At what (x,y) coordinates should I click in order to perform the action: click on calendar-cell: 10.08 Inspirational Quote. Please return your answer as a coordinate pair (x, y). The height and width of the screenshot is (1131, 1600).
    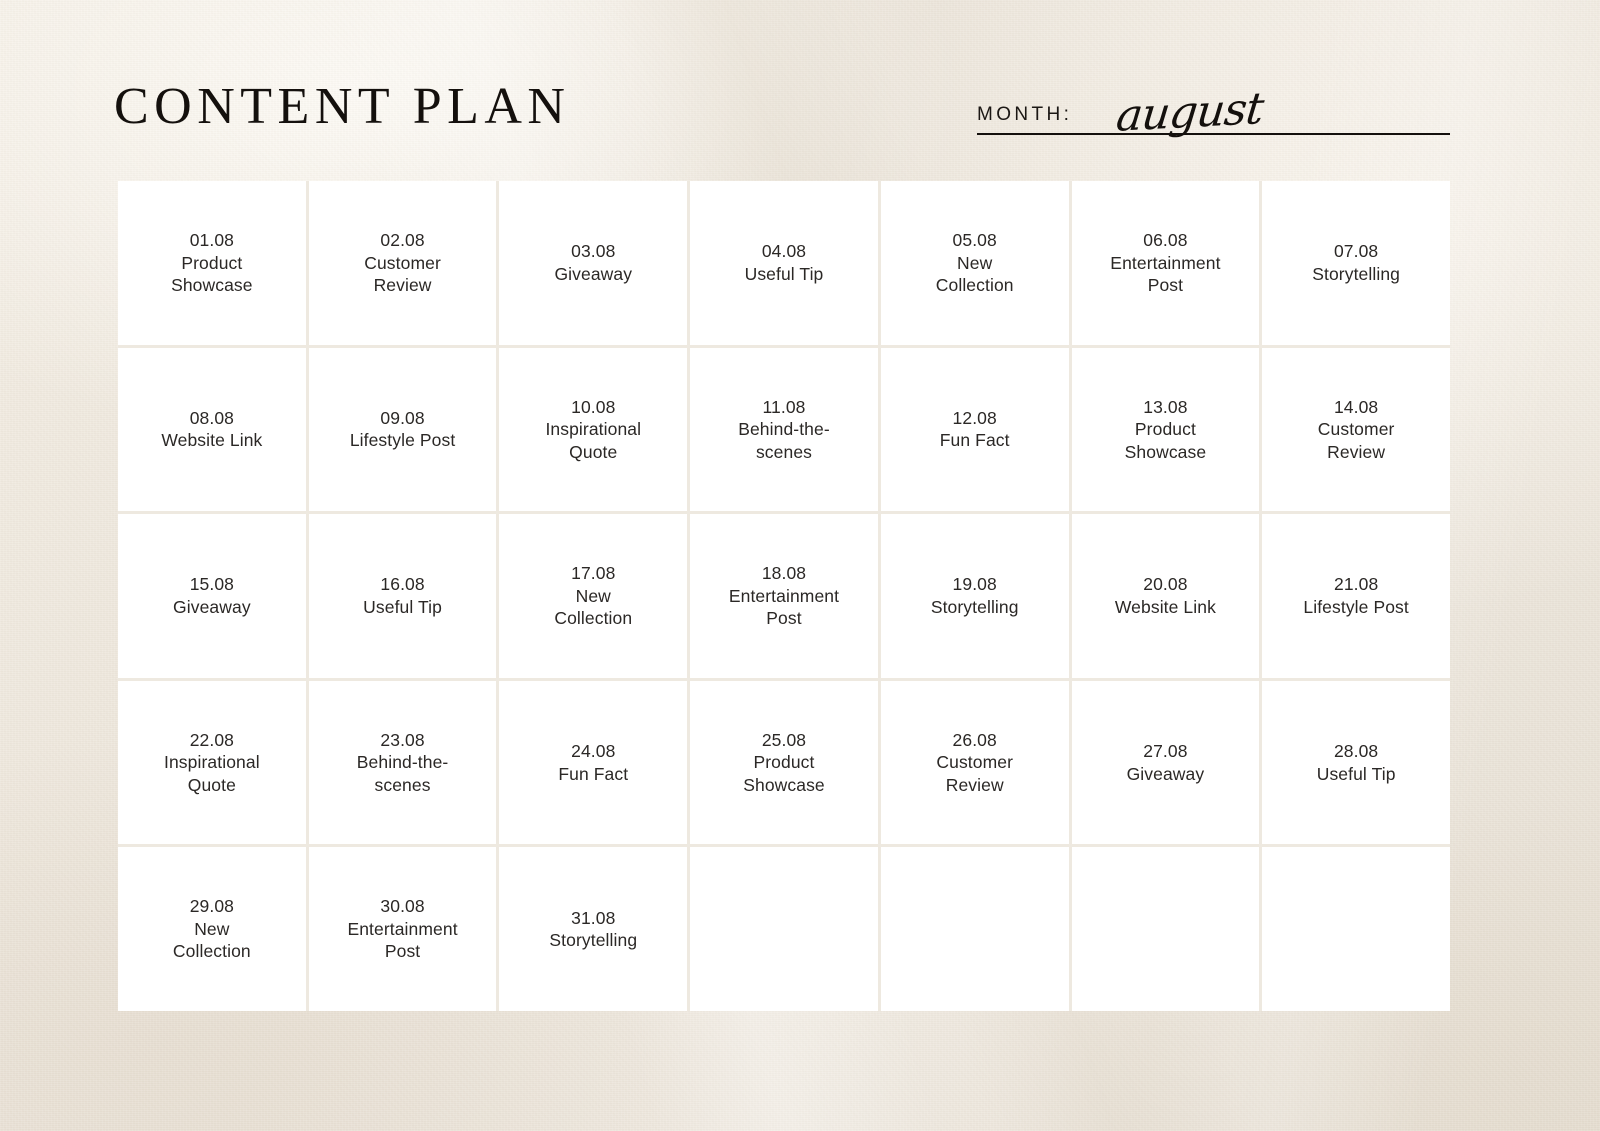
    Looking at the image, I should click on (593, 429).